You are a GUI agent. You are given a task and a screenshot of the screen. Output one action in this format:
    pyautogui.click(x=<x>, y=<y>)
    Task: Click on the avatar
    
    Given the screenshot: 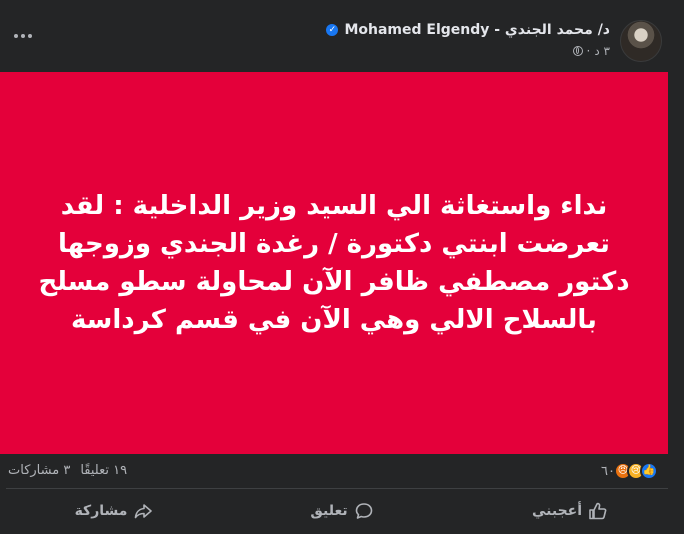 What is the action you would take?
    pyautogui.click(x=641, y=41)
    